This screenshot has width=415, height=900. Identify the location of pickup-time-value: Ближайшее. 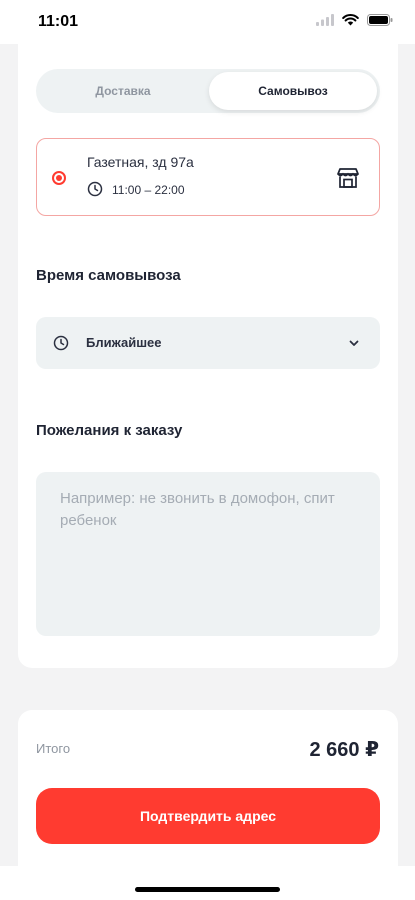
(124, 342).